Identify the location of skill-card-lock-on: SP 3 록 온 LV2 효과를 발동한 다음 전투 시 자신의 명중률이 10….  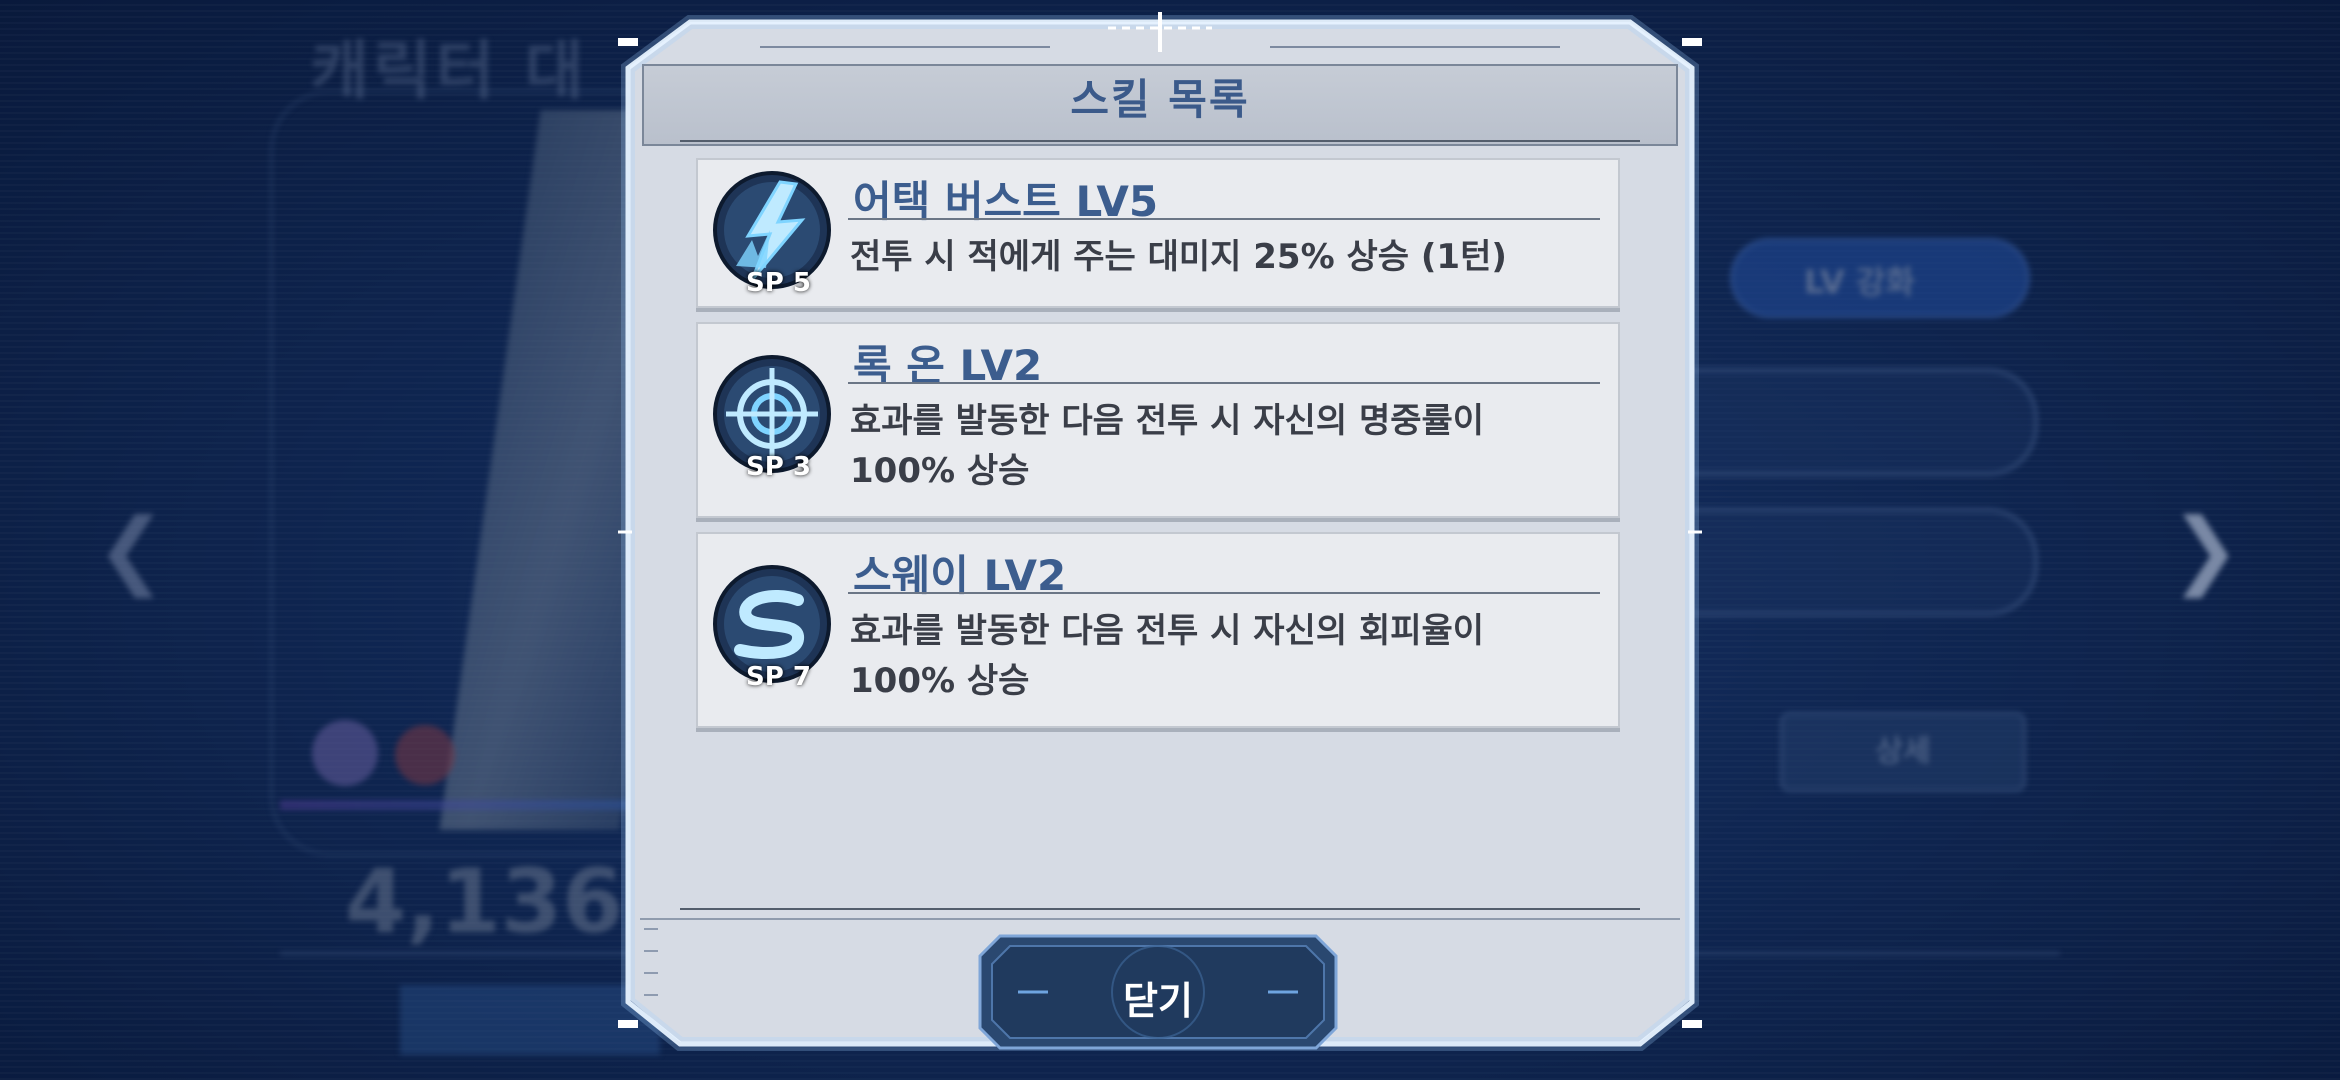
(1158, 420).